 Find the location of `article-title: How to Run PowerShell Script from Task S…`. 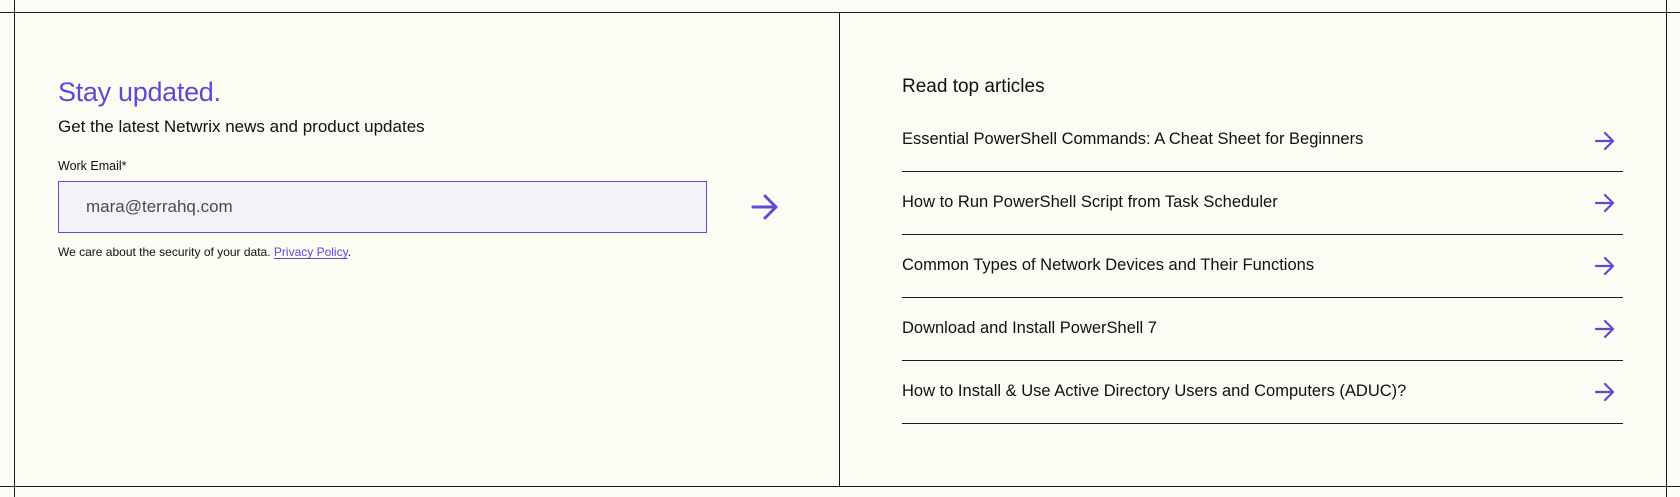

article-title: How to Run PowerShell Script from Task S… is located at coordinates (1090, 201).